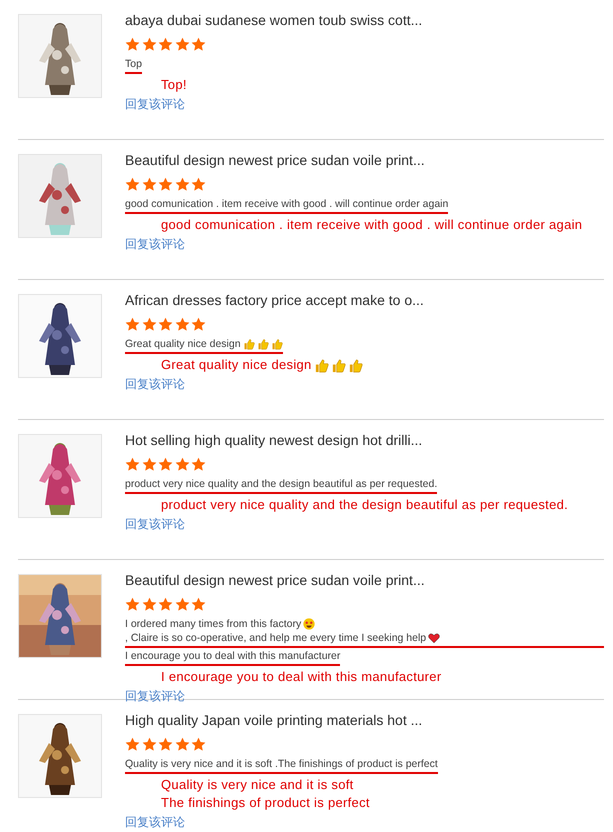 The image size is (613, 832). What do you see at coordinates (236, 365) in the screenshot?
I see `annotation-text: Great quality nice design` at bounding box center [236, 365].